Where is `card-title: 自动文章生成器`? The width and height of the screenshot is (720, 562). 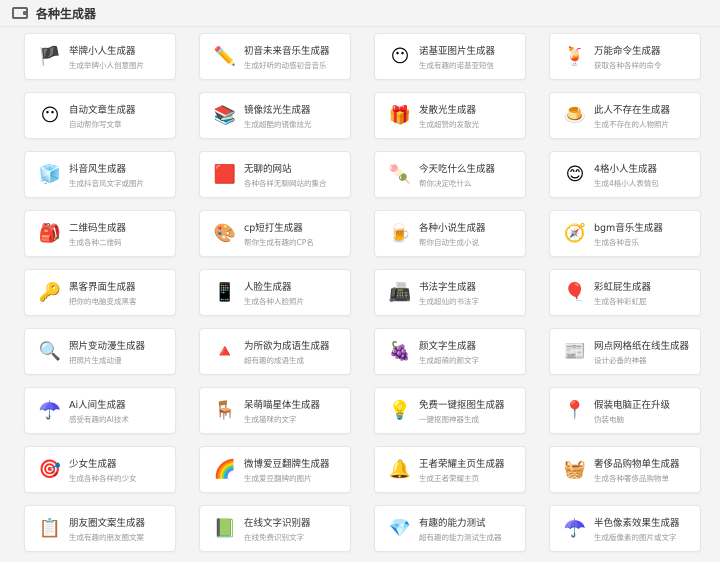 card-title: 自动文章生成器 is located at coordinates (102, 110).